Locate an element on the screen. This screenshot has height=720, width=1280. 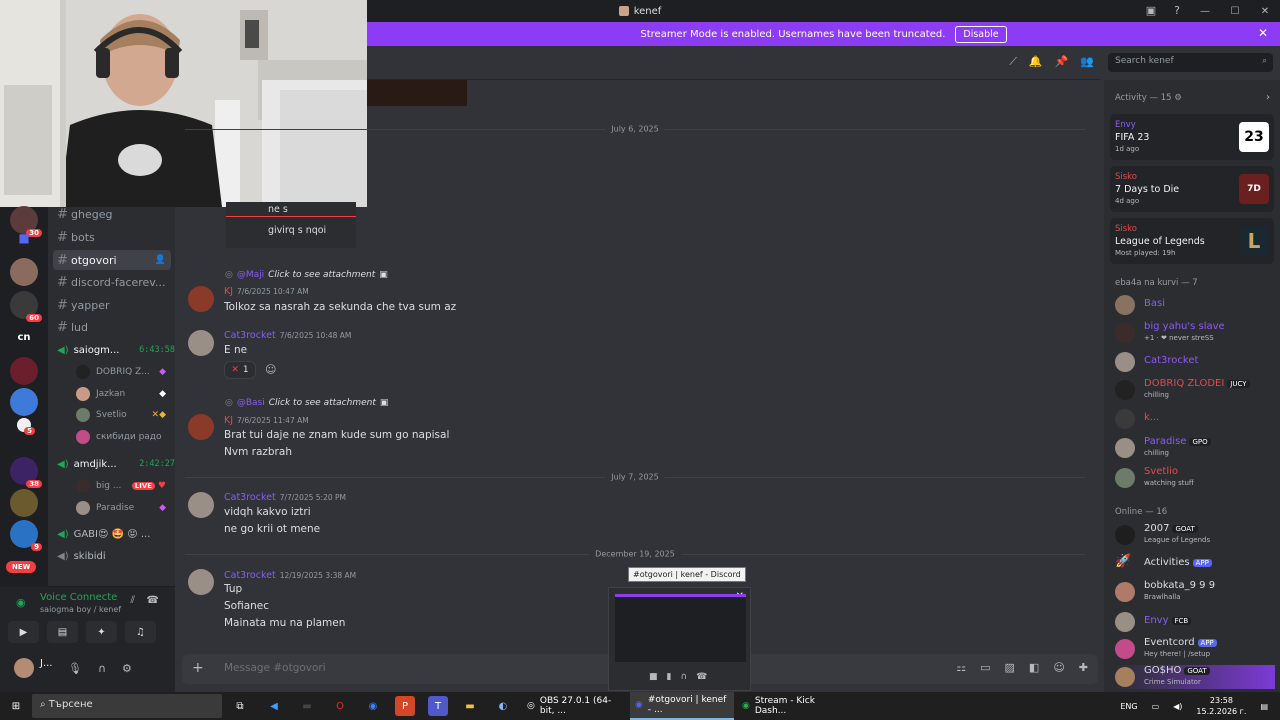
channel-lud: # lud is located at coordinates (112, 327).